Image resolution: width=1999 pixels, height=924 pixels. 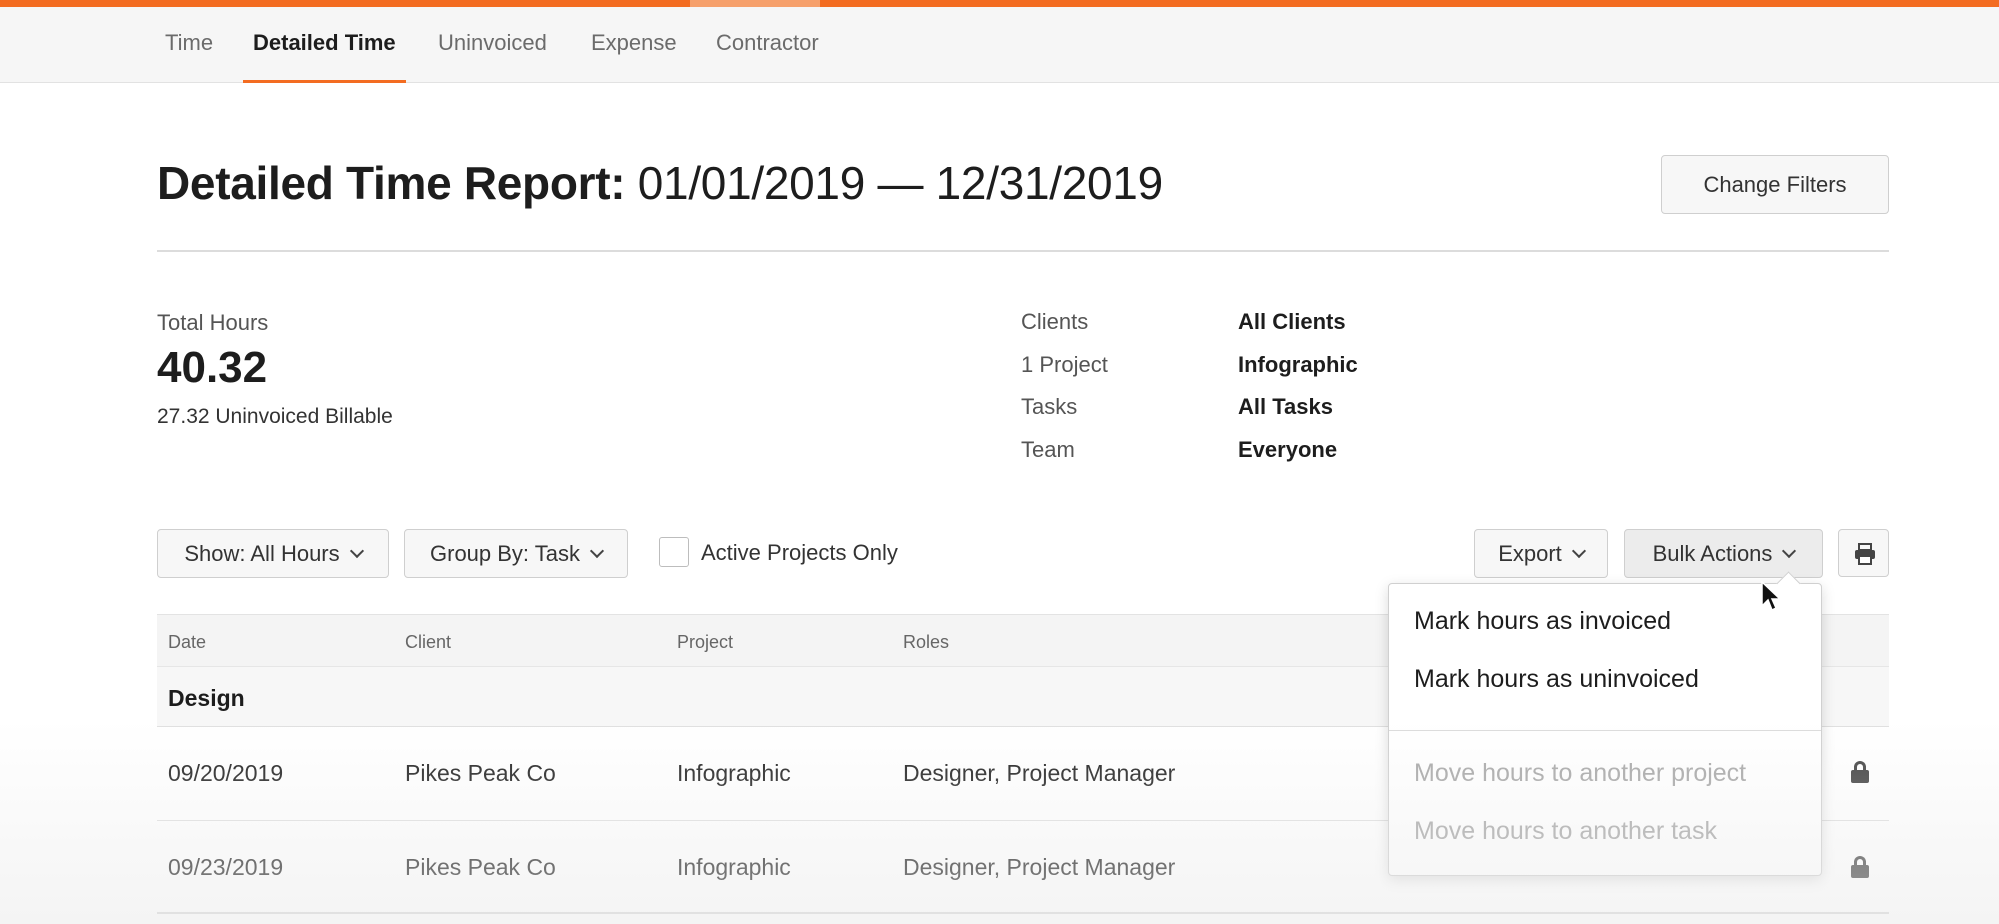 I want to click on export-dropdown: Export, so click(x=1541, y=553).